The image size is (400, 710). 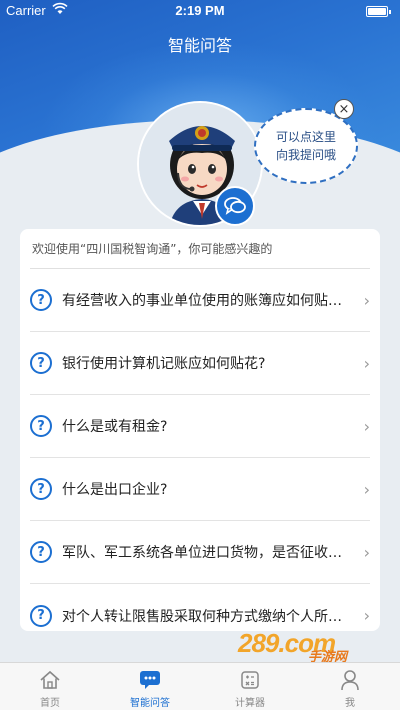 I want to click on tab-me: 我, so click(x=350, y=686).